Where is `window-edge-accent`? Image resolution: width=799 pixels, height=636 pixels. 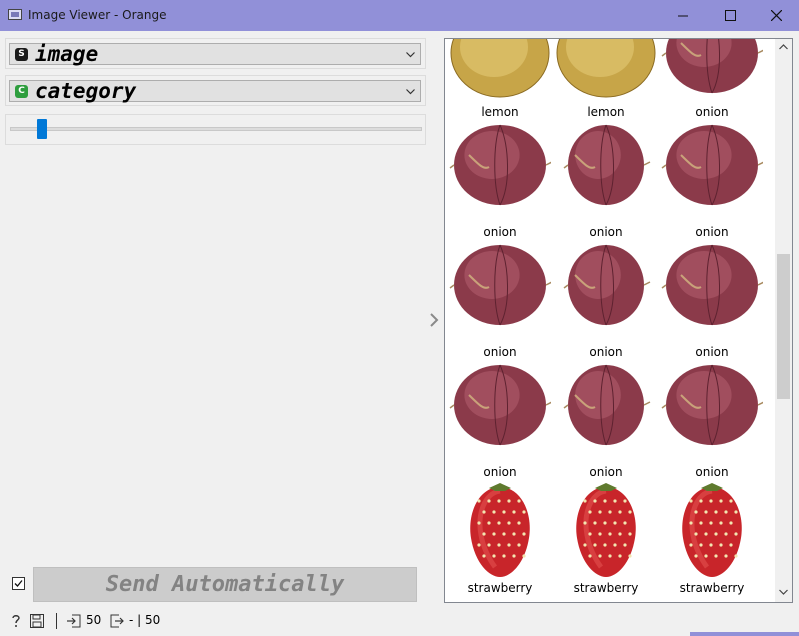
window-edge-accent is located at coordinates (744, 634).